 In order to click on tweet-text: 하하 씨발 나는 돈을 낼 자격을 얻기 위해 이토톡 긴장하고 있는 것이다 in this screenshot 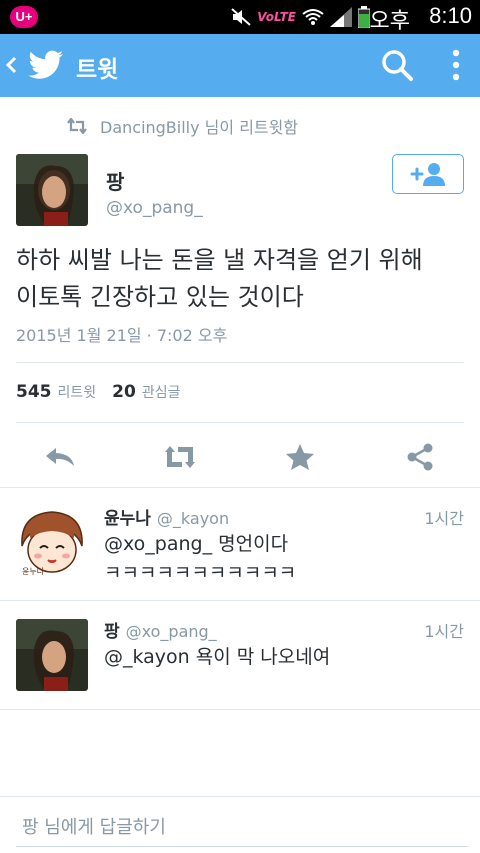, I will do `click(241, 279)`.